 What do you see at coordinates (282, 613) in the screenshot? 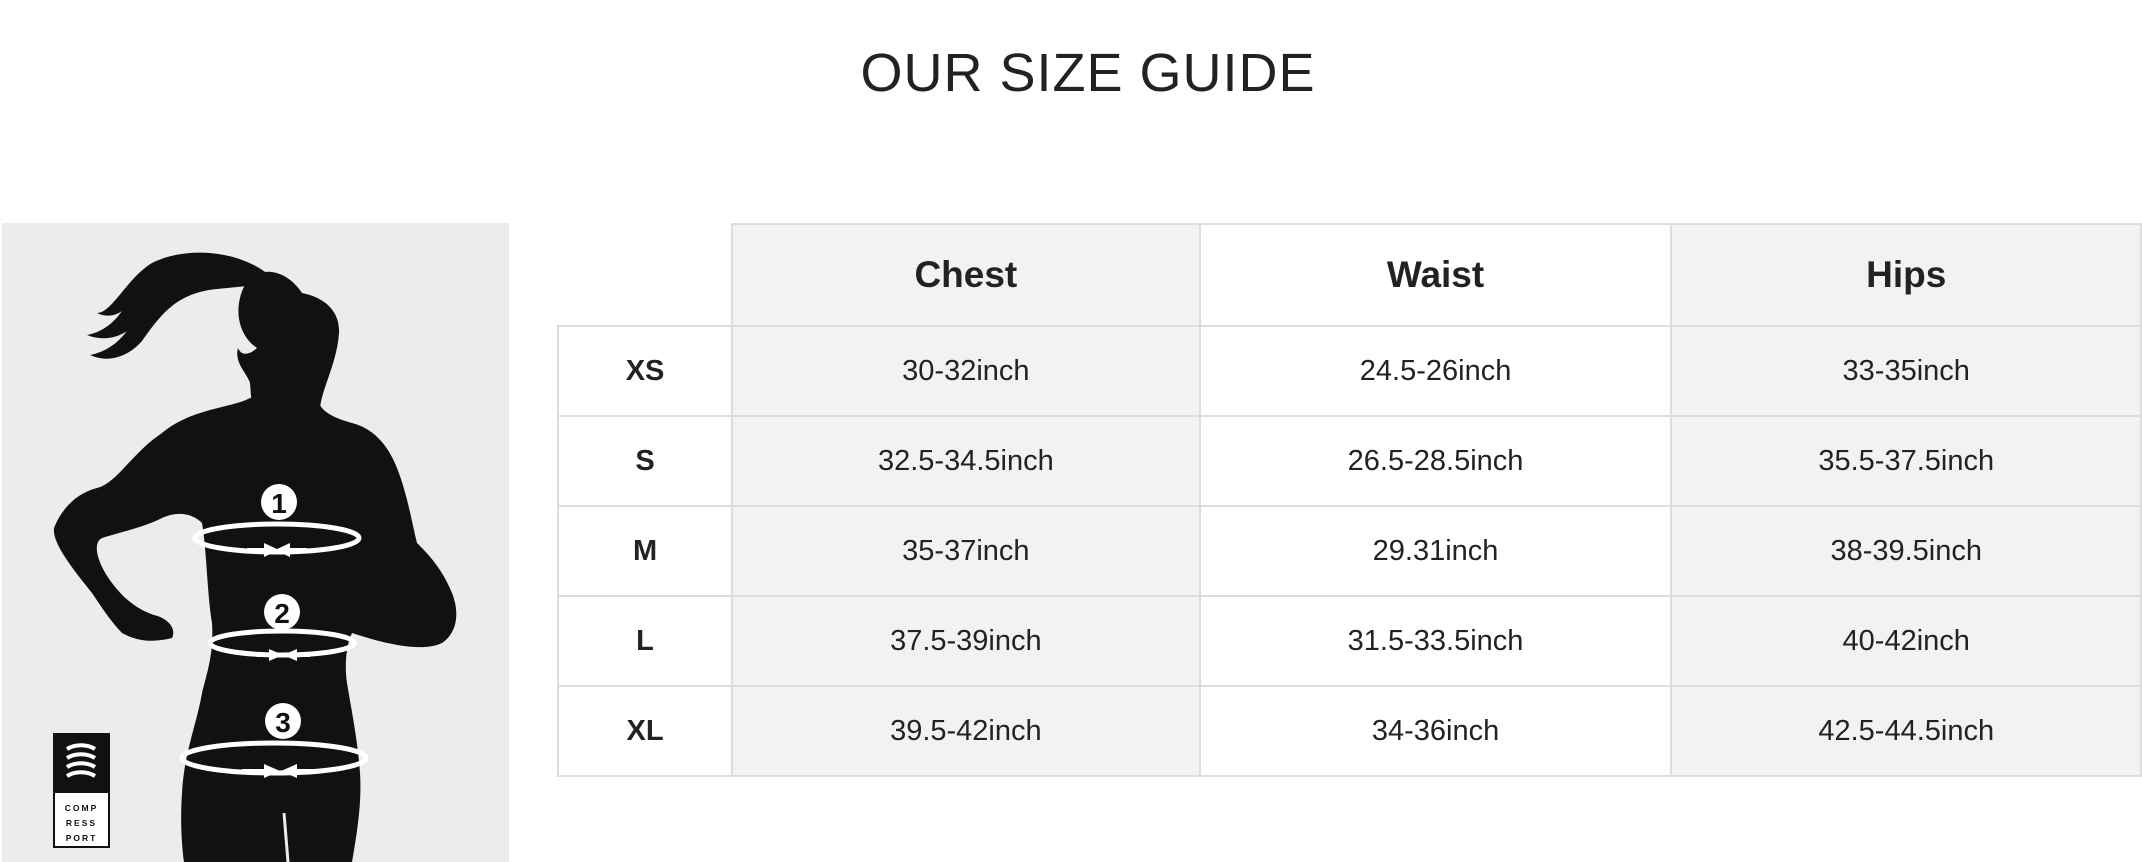
I see `marker-2-label: 2` at bounding box center [282, 613].